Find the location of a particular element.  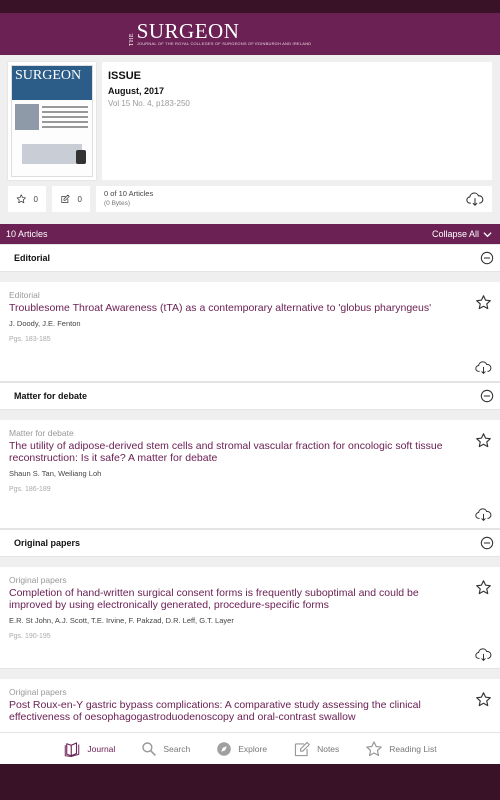

cover-building-image is located at coordinates (52, 154).